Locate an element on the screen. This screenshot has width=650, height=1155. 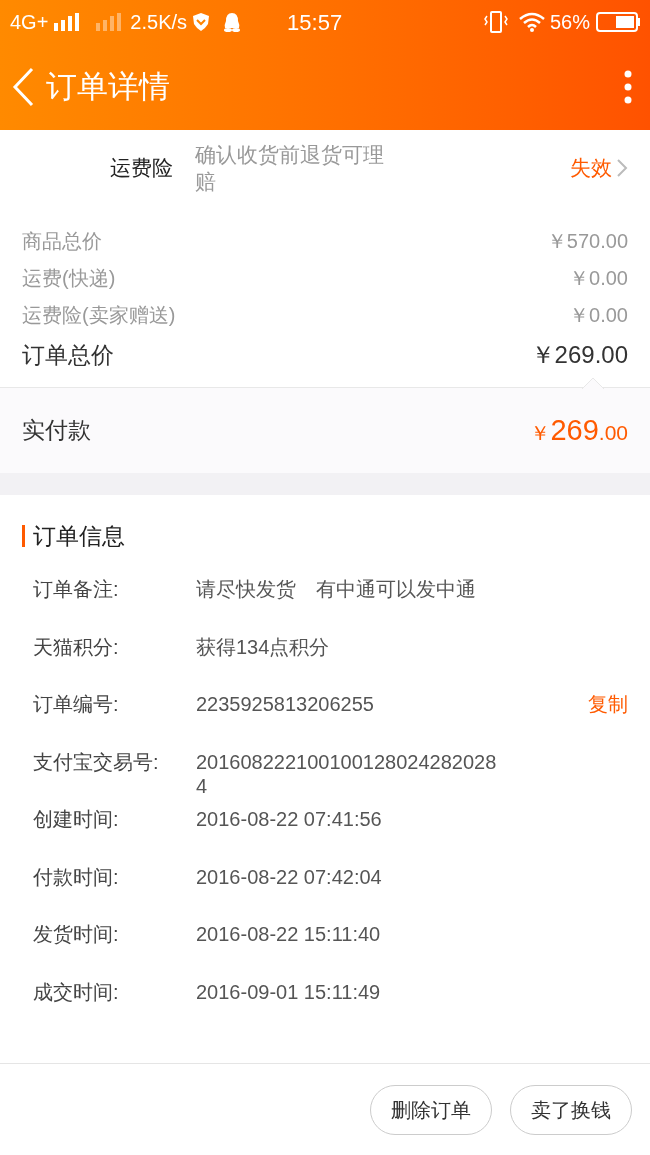
insurance-label: 运费险 is located at coordinates (141, 168).